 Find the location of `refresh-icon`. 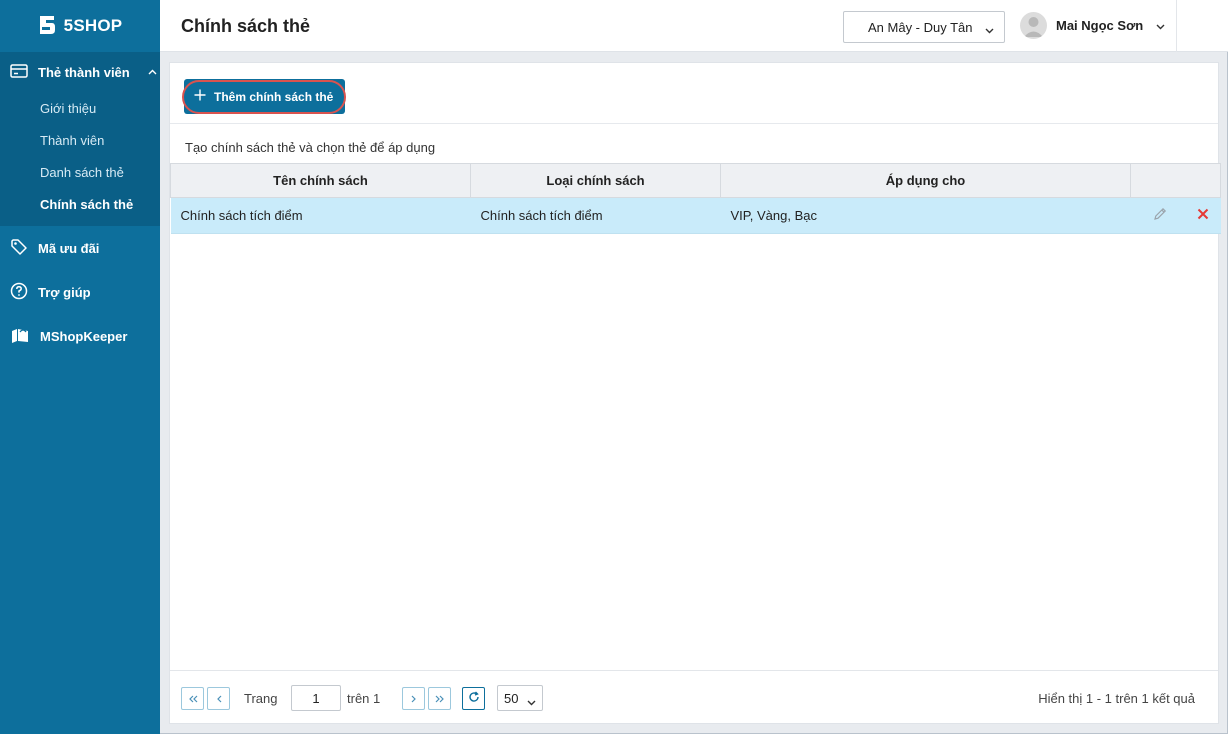

refresh-icon is located at coordinates (474, 698).